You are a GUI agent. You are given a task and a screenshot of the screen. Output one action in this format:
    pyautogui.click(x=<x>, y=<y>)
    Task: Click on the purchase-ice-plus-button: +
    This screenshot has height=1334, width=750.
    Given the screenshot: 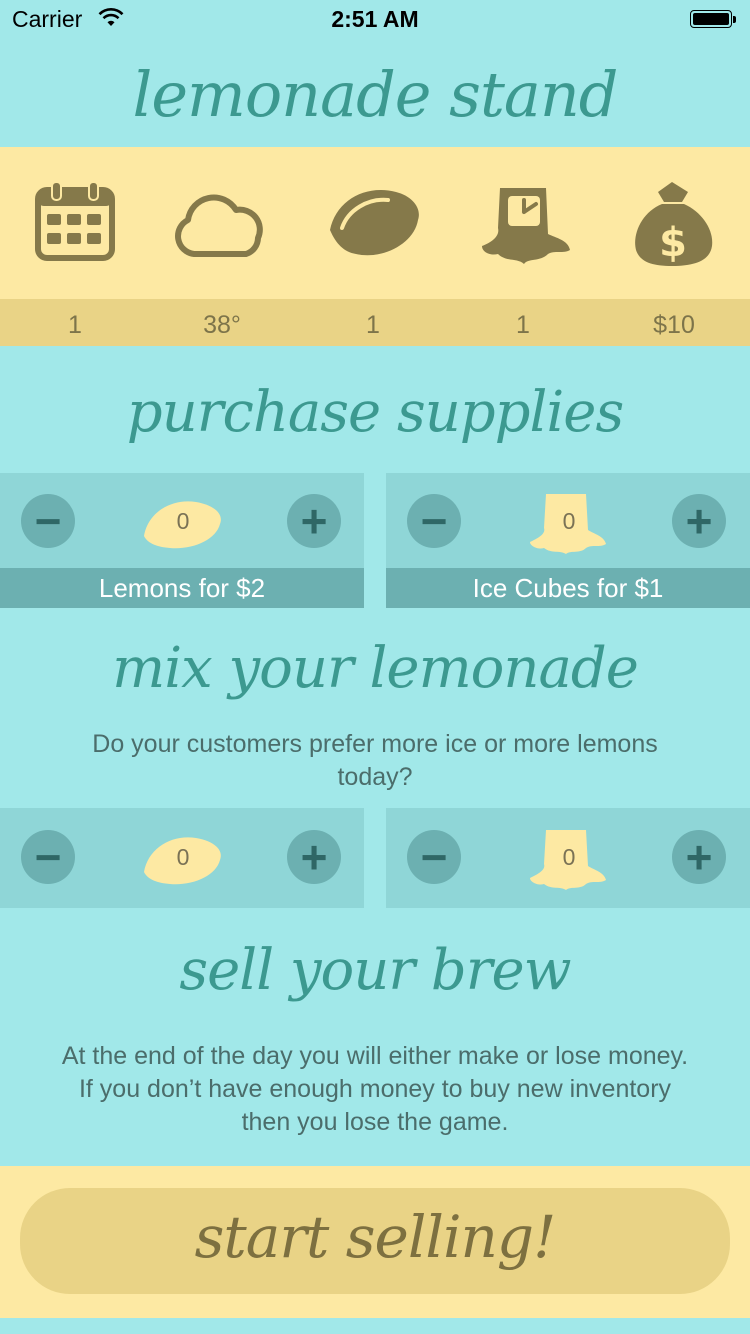 What is the action you would take?
    pyautogui.click(x=699, y=521)
    